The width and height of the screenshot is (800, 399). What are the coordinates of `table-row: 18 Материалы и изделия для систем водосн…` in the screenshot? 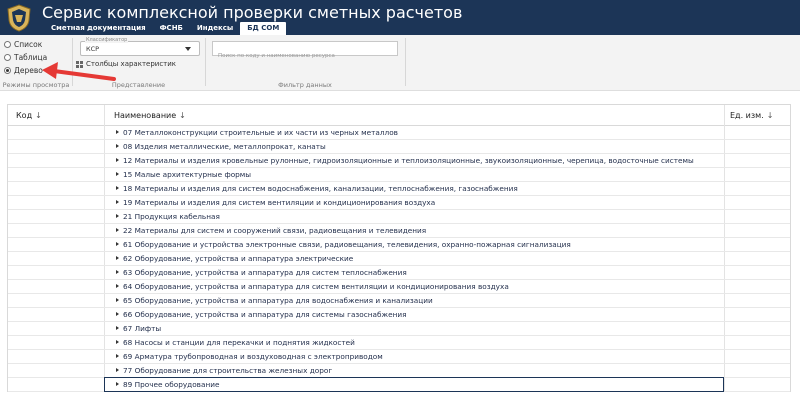 It's located at (399, 189).